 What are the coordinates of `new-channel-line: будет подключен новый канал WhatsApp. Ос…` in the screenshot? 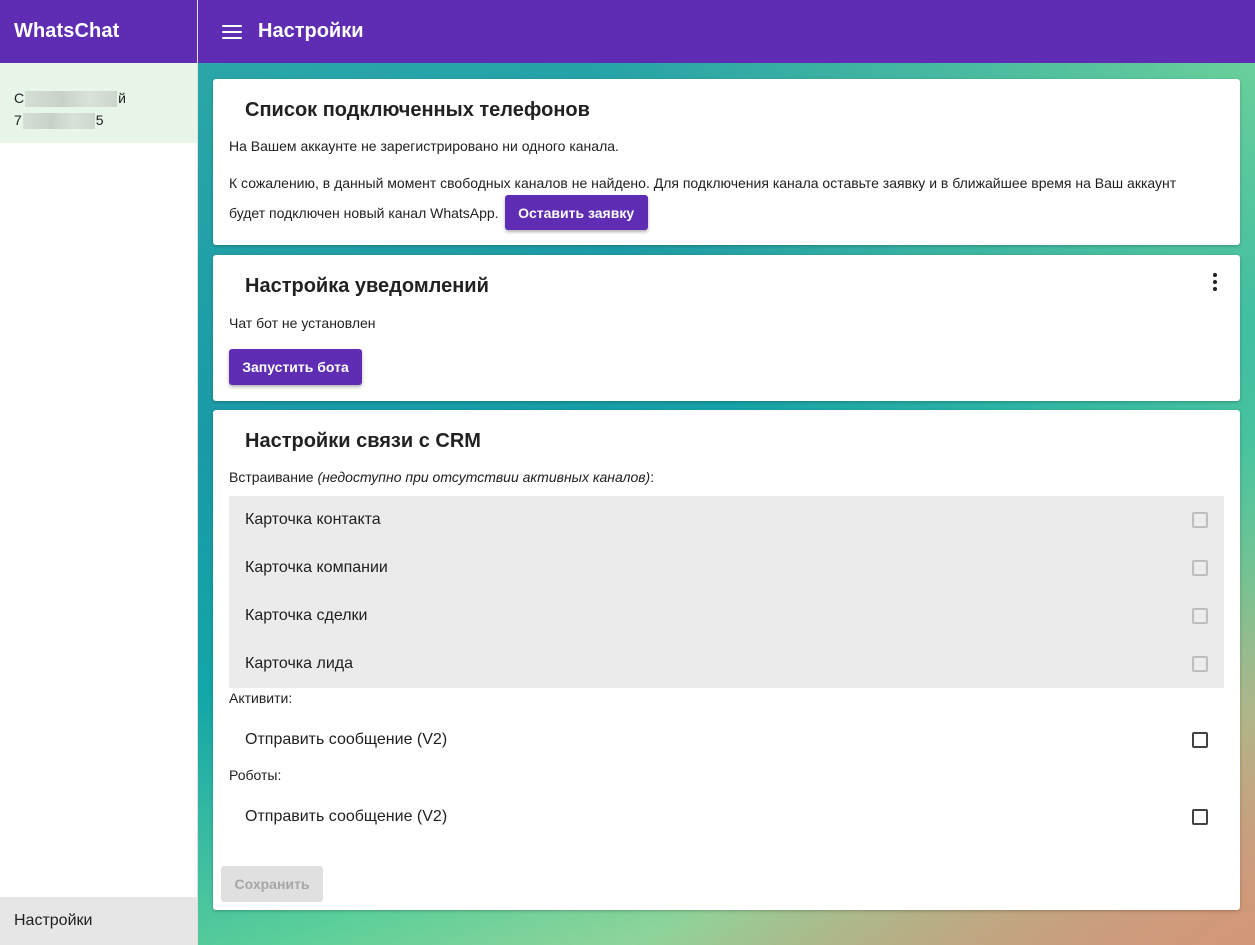 It's located at (438, 212).